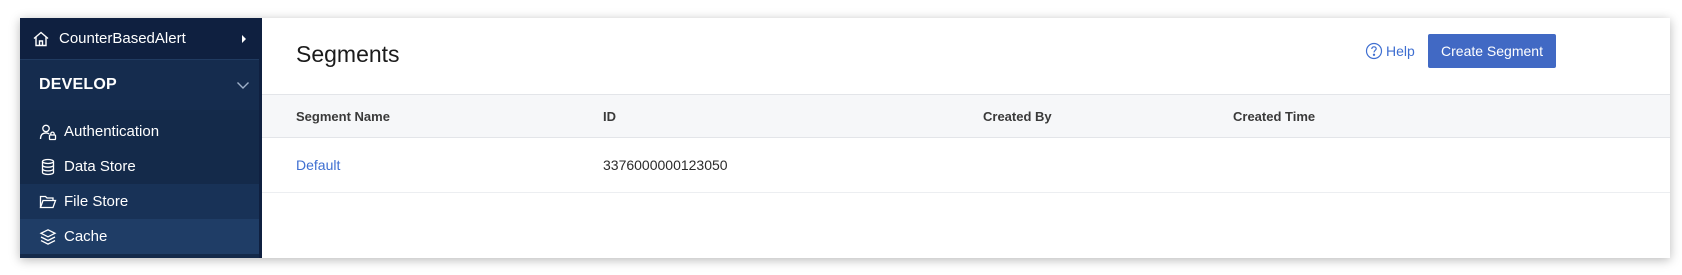 Image resolution: width=1682 pixels, height=275 pixels. What do you see at coordinates (48, 237) in the screenshot?
I see `layers-icon` at bounding box center [48, 237].